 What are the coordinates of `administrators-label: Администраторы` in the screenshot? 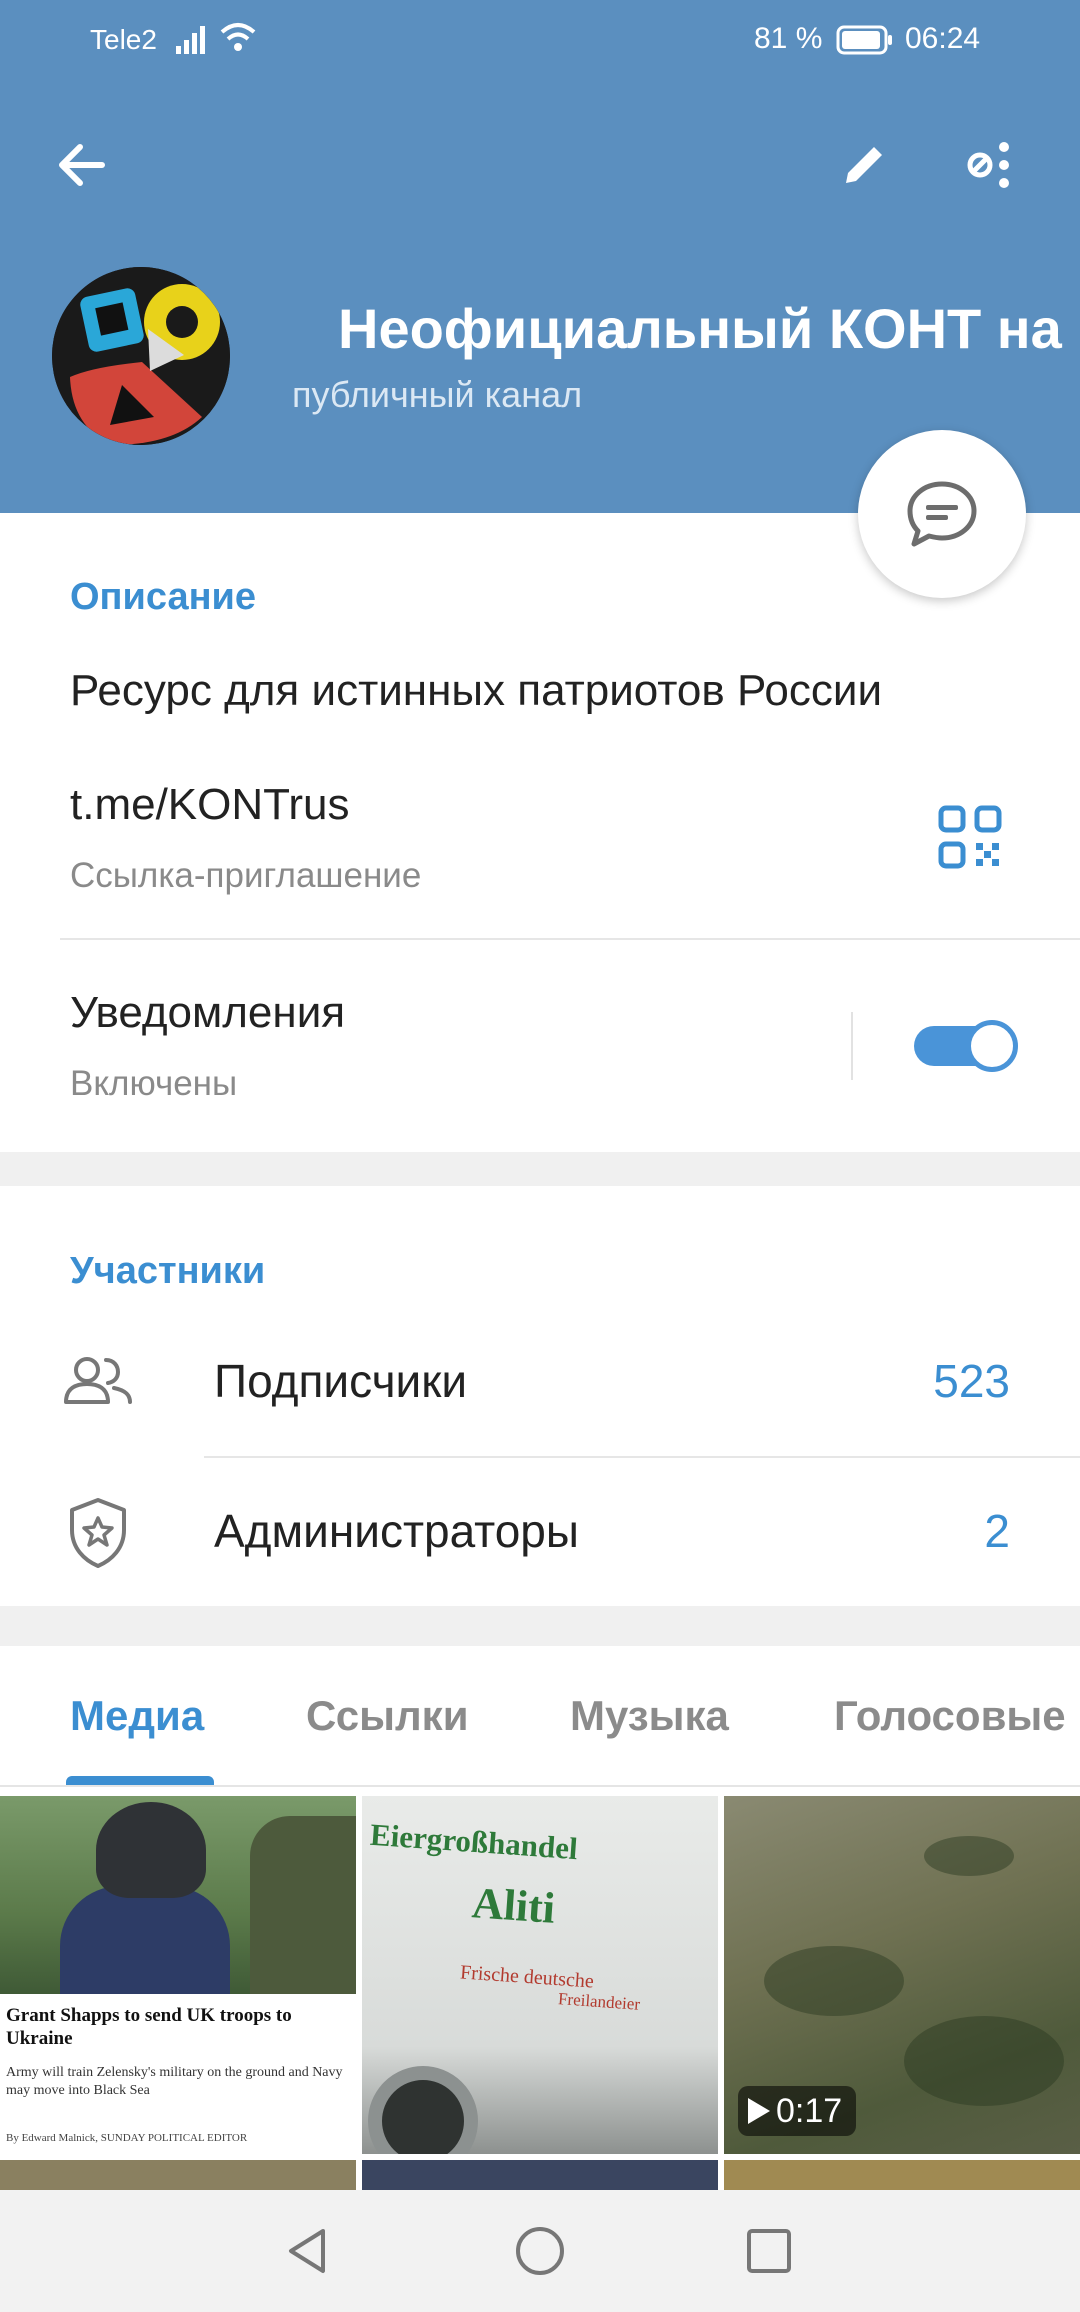 It's located at (396, 1531).